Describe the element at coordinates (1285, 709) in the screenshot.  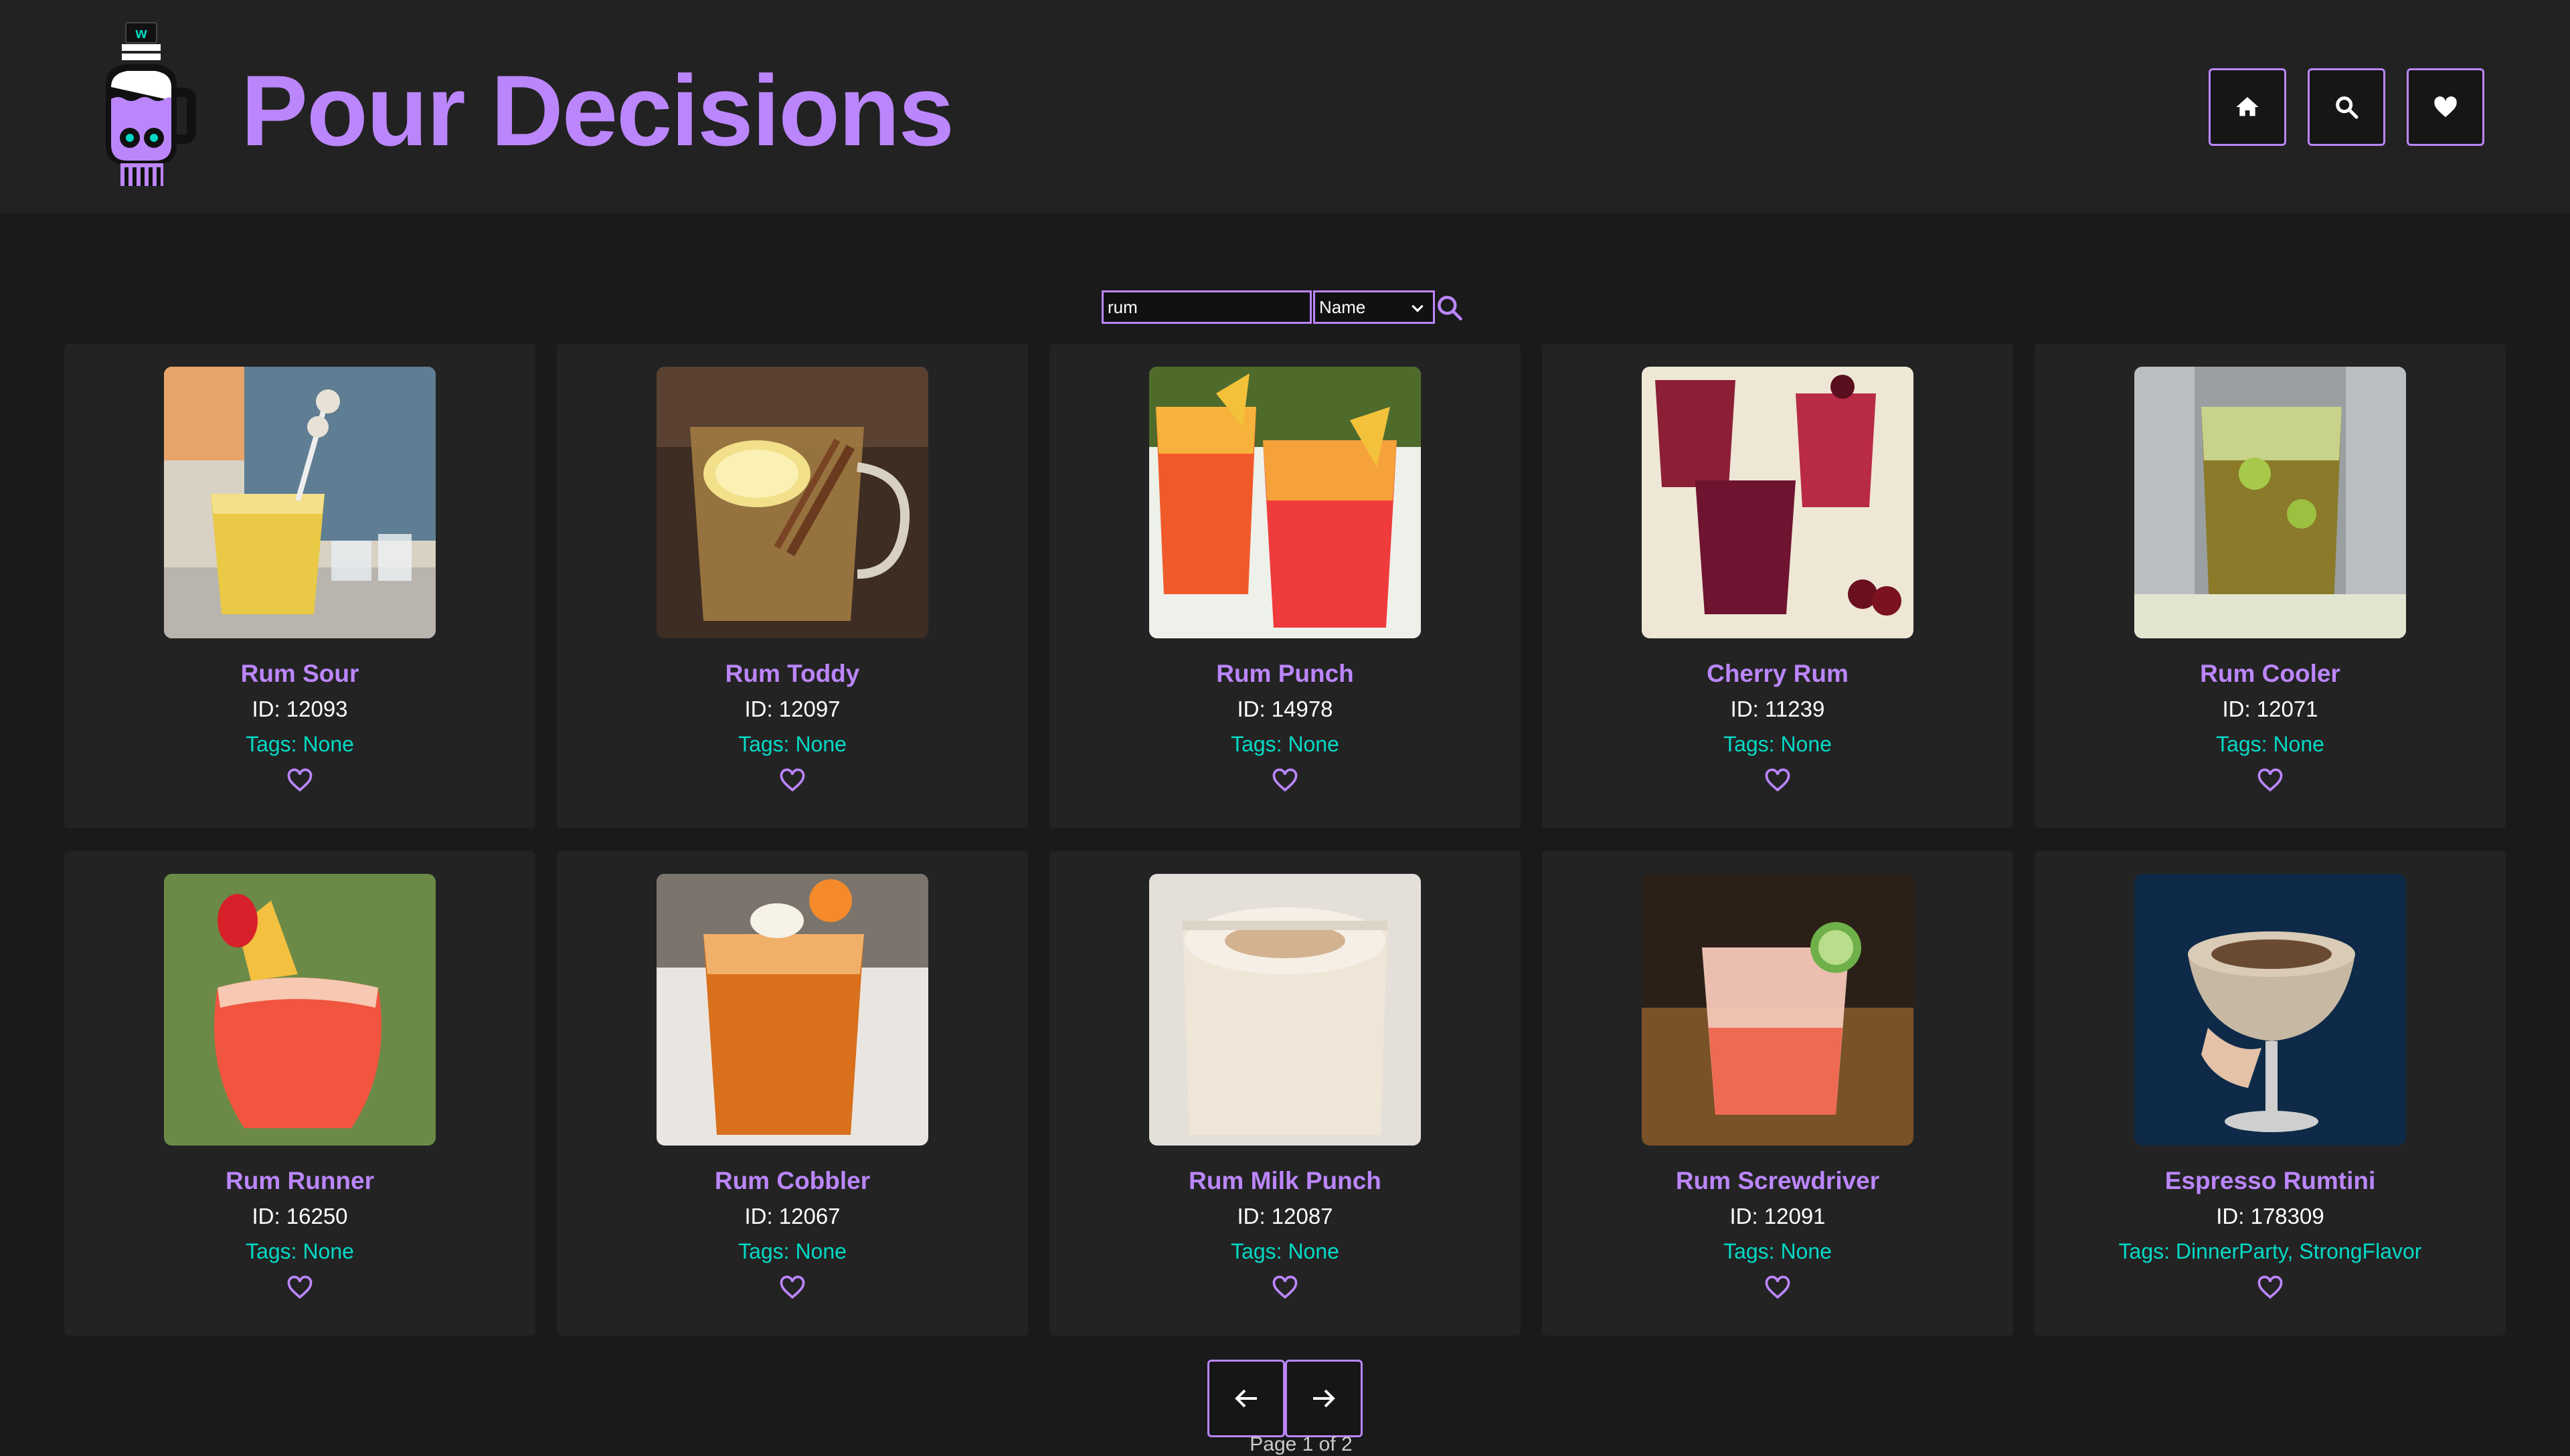
I see `drink-id: ID: 14978` at that location.